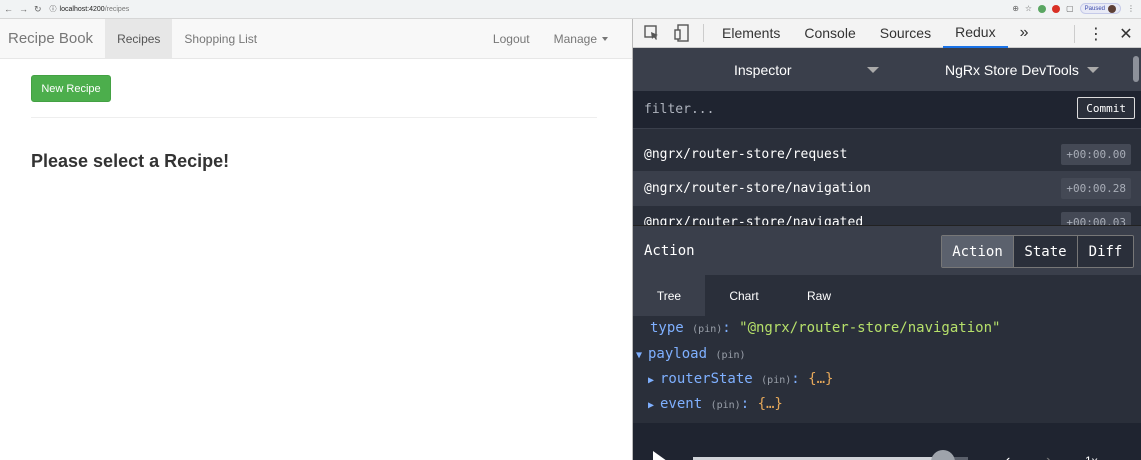  Describe the element at coordinates (642, 355) in the screenshot. I see `expanded-arrow-icon: ▼` at that location.